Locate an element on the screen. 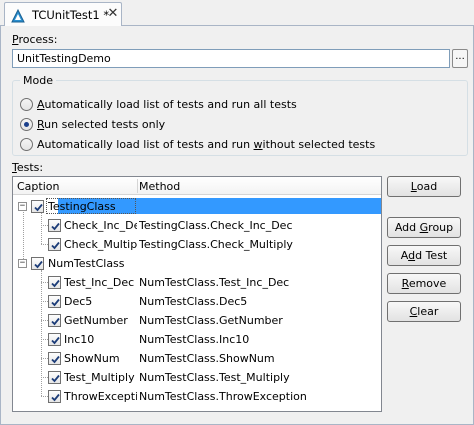 This screenshot has width=474, height=425. tab-tcunittest1: TCUnitTest1 * ✕ is located at coordinates (63, 14).